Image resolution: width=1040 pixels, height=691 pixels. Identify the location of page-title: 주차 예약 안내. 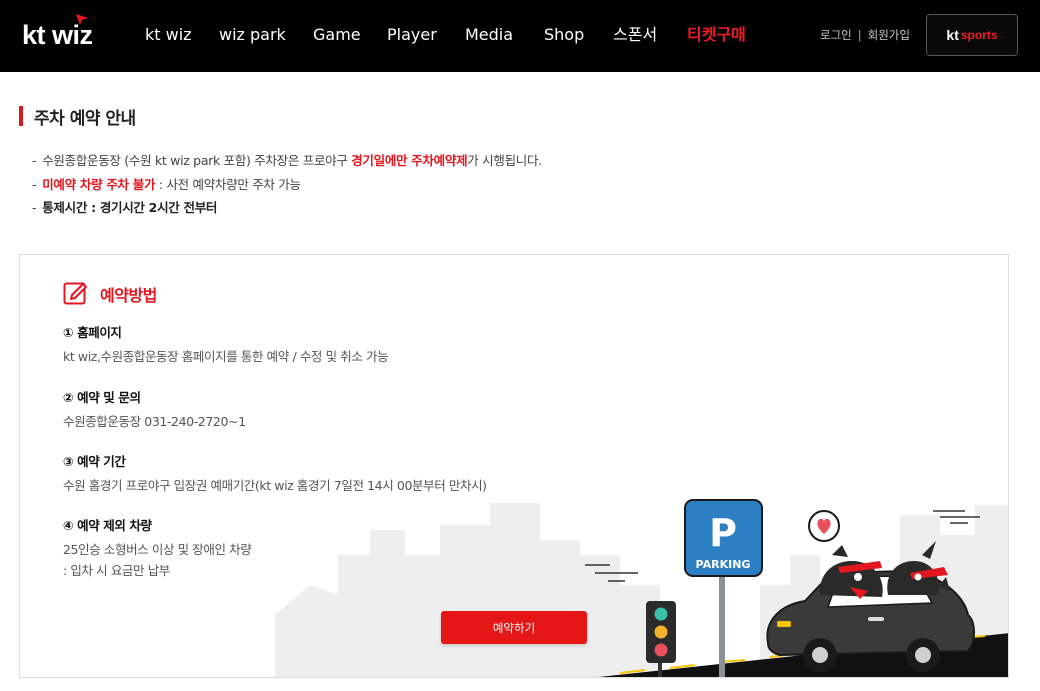
(85, 119).